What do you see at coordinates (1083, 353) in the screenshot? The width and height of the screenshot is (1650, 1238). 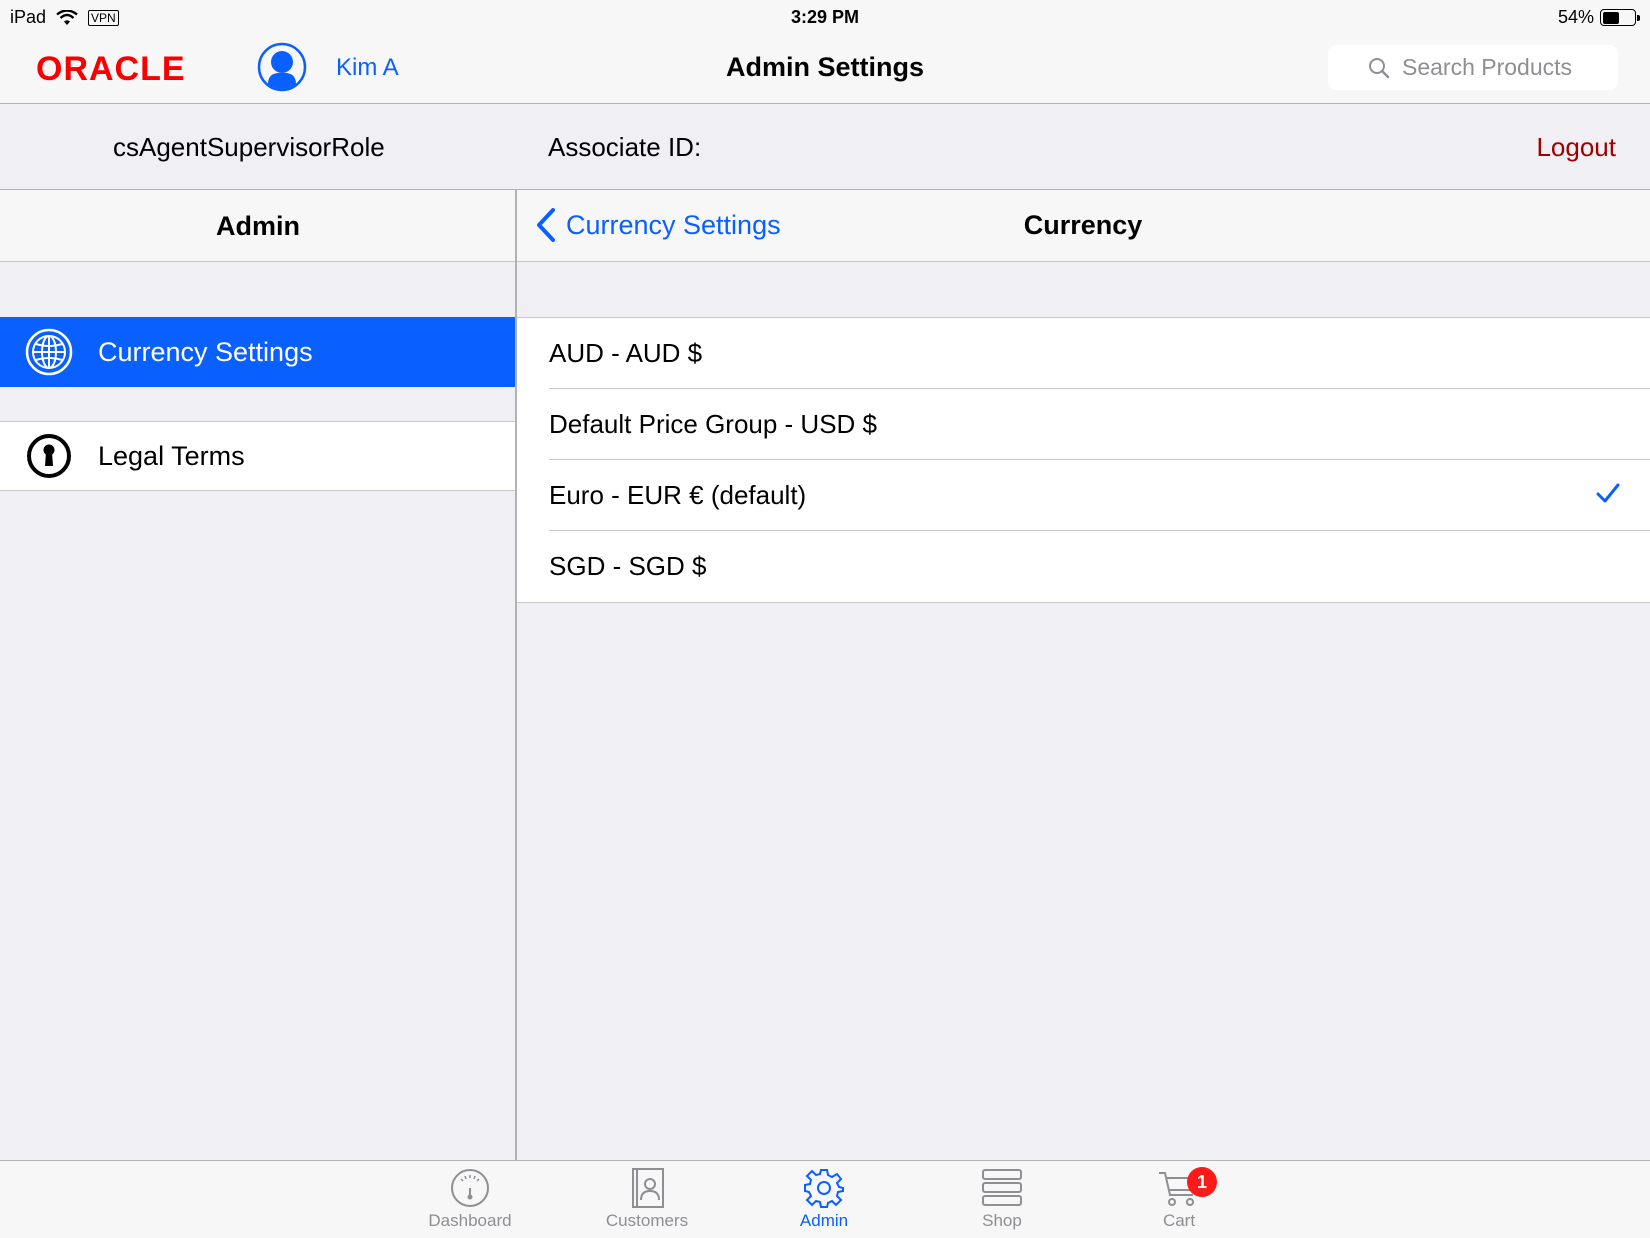 I see `currency-option-aud: AUD - AUD $` at bounding box center [1083, 353].